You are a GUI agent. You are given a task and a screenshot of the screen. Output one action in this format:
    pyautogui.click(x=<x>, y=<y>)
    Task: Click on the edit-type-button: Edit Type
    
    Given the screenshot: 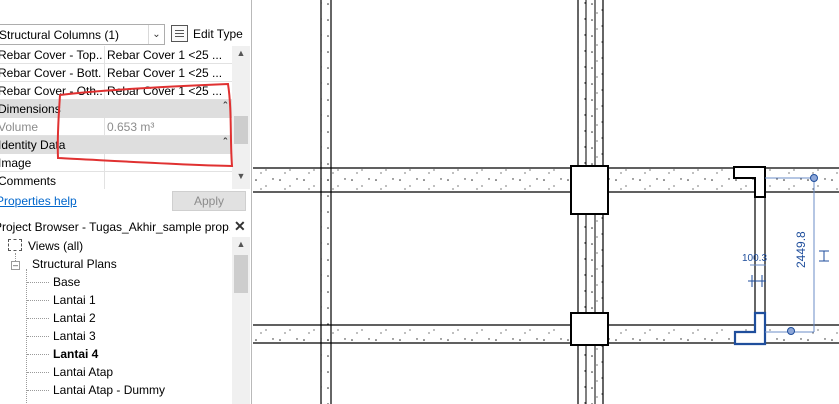 What is the action you would take?
    pyautogui.click(x=208, y=34)
    